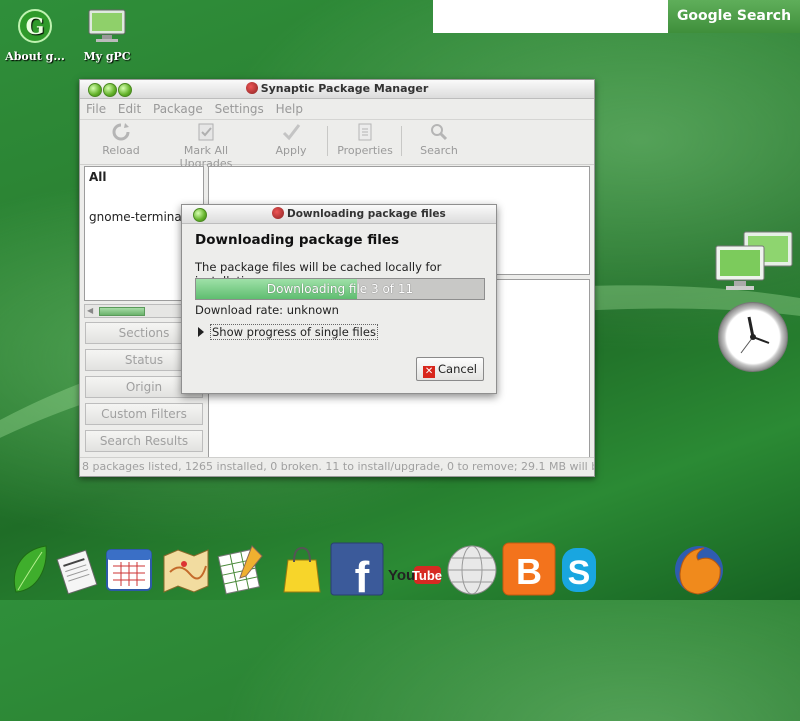  What do you see at coordinates (206, 146) in the screenshot?
I see `mark-all-upgrades-button: Mark All Upgrades` at bounding box center [206, 146].